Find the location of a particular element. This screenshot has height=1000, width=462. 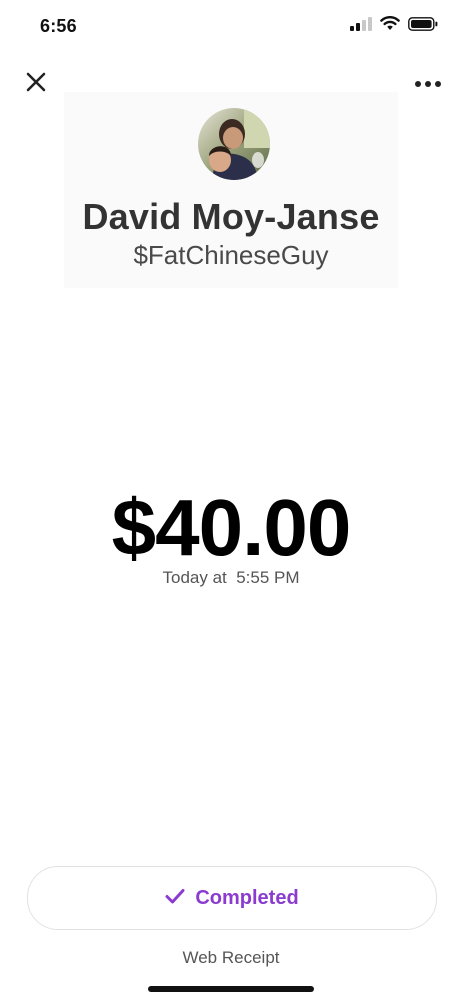

home-indicator is located at coordinates (231, 989).